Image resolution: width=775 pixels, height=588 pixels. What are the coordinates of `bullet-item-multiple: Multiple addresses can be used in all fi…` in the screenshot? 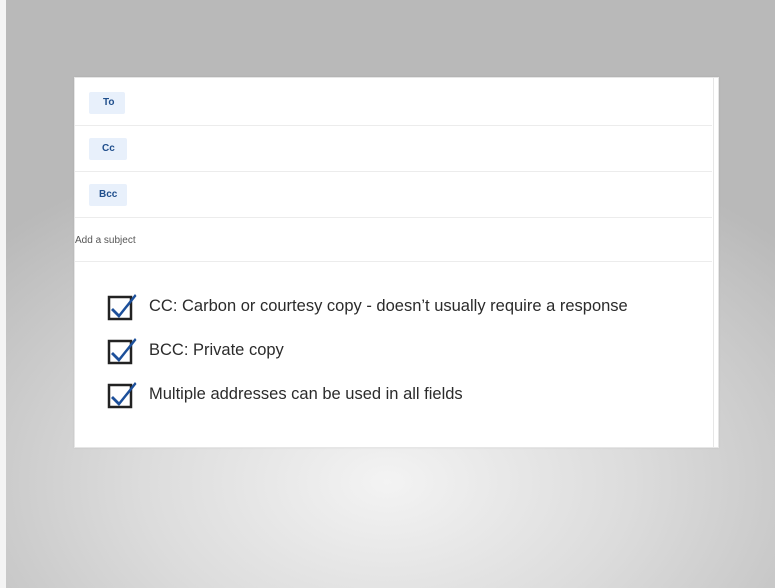 It's located at (367, 394).